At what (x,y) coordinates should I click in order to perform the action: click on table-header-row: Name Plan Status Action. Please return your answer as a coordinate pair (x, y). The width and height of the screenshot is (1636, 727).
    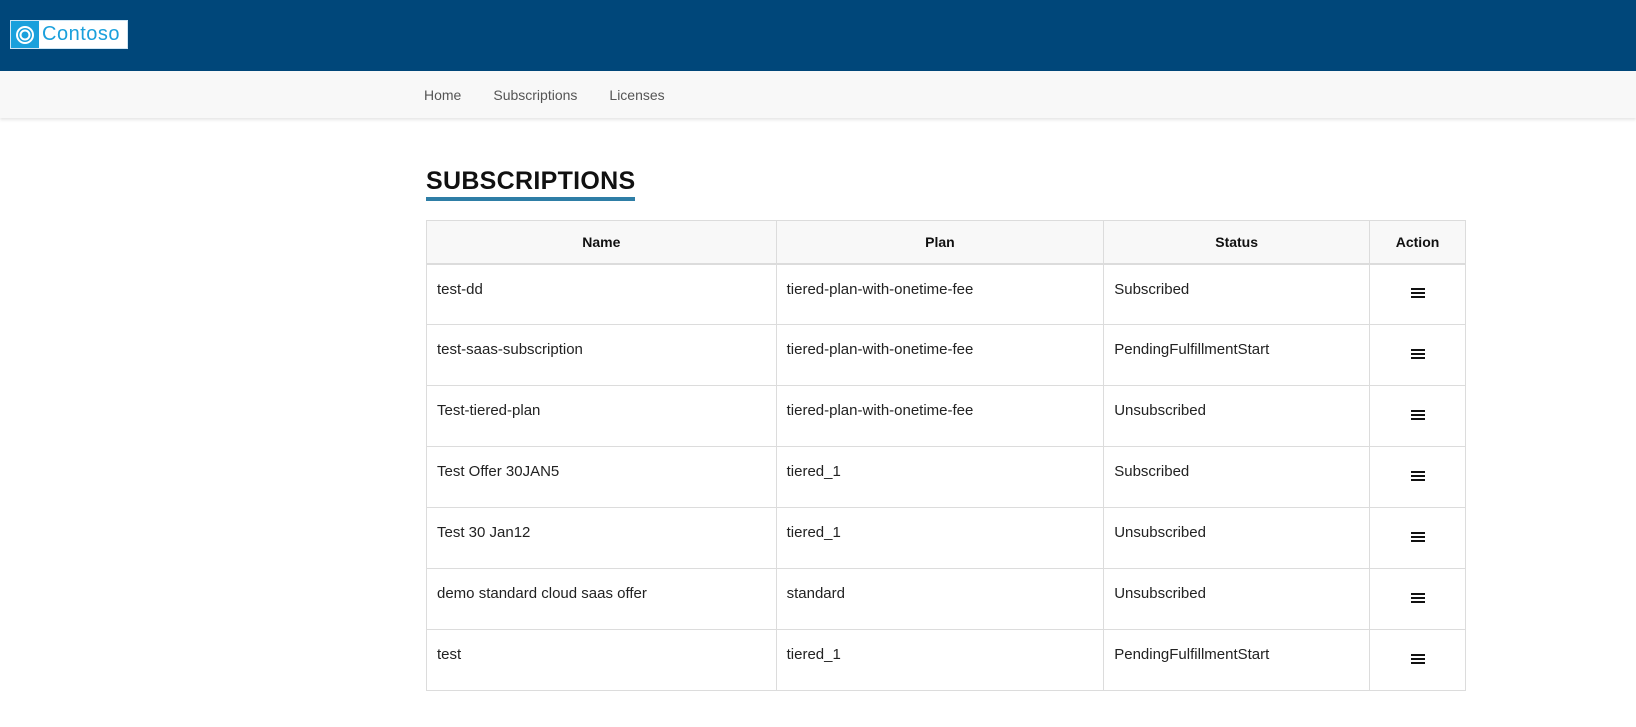
    Looking at the image, I should click on (946, 242).